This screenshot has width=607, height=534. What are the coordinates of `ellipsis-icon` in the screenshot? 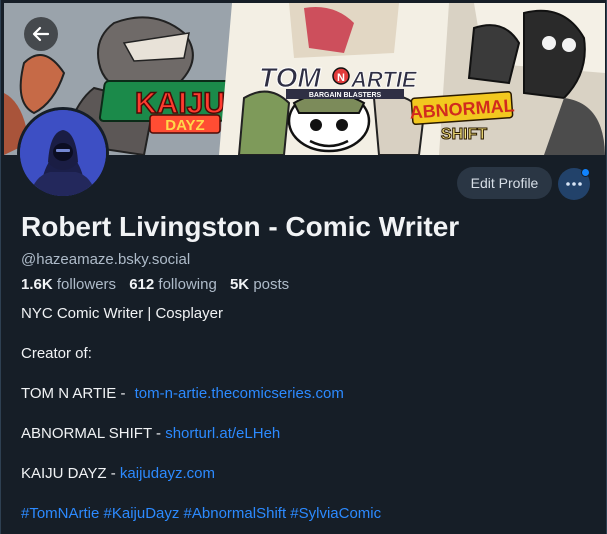 It's located at (574, 184).